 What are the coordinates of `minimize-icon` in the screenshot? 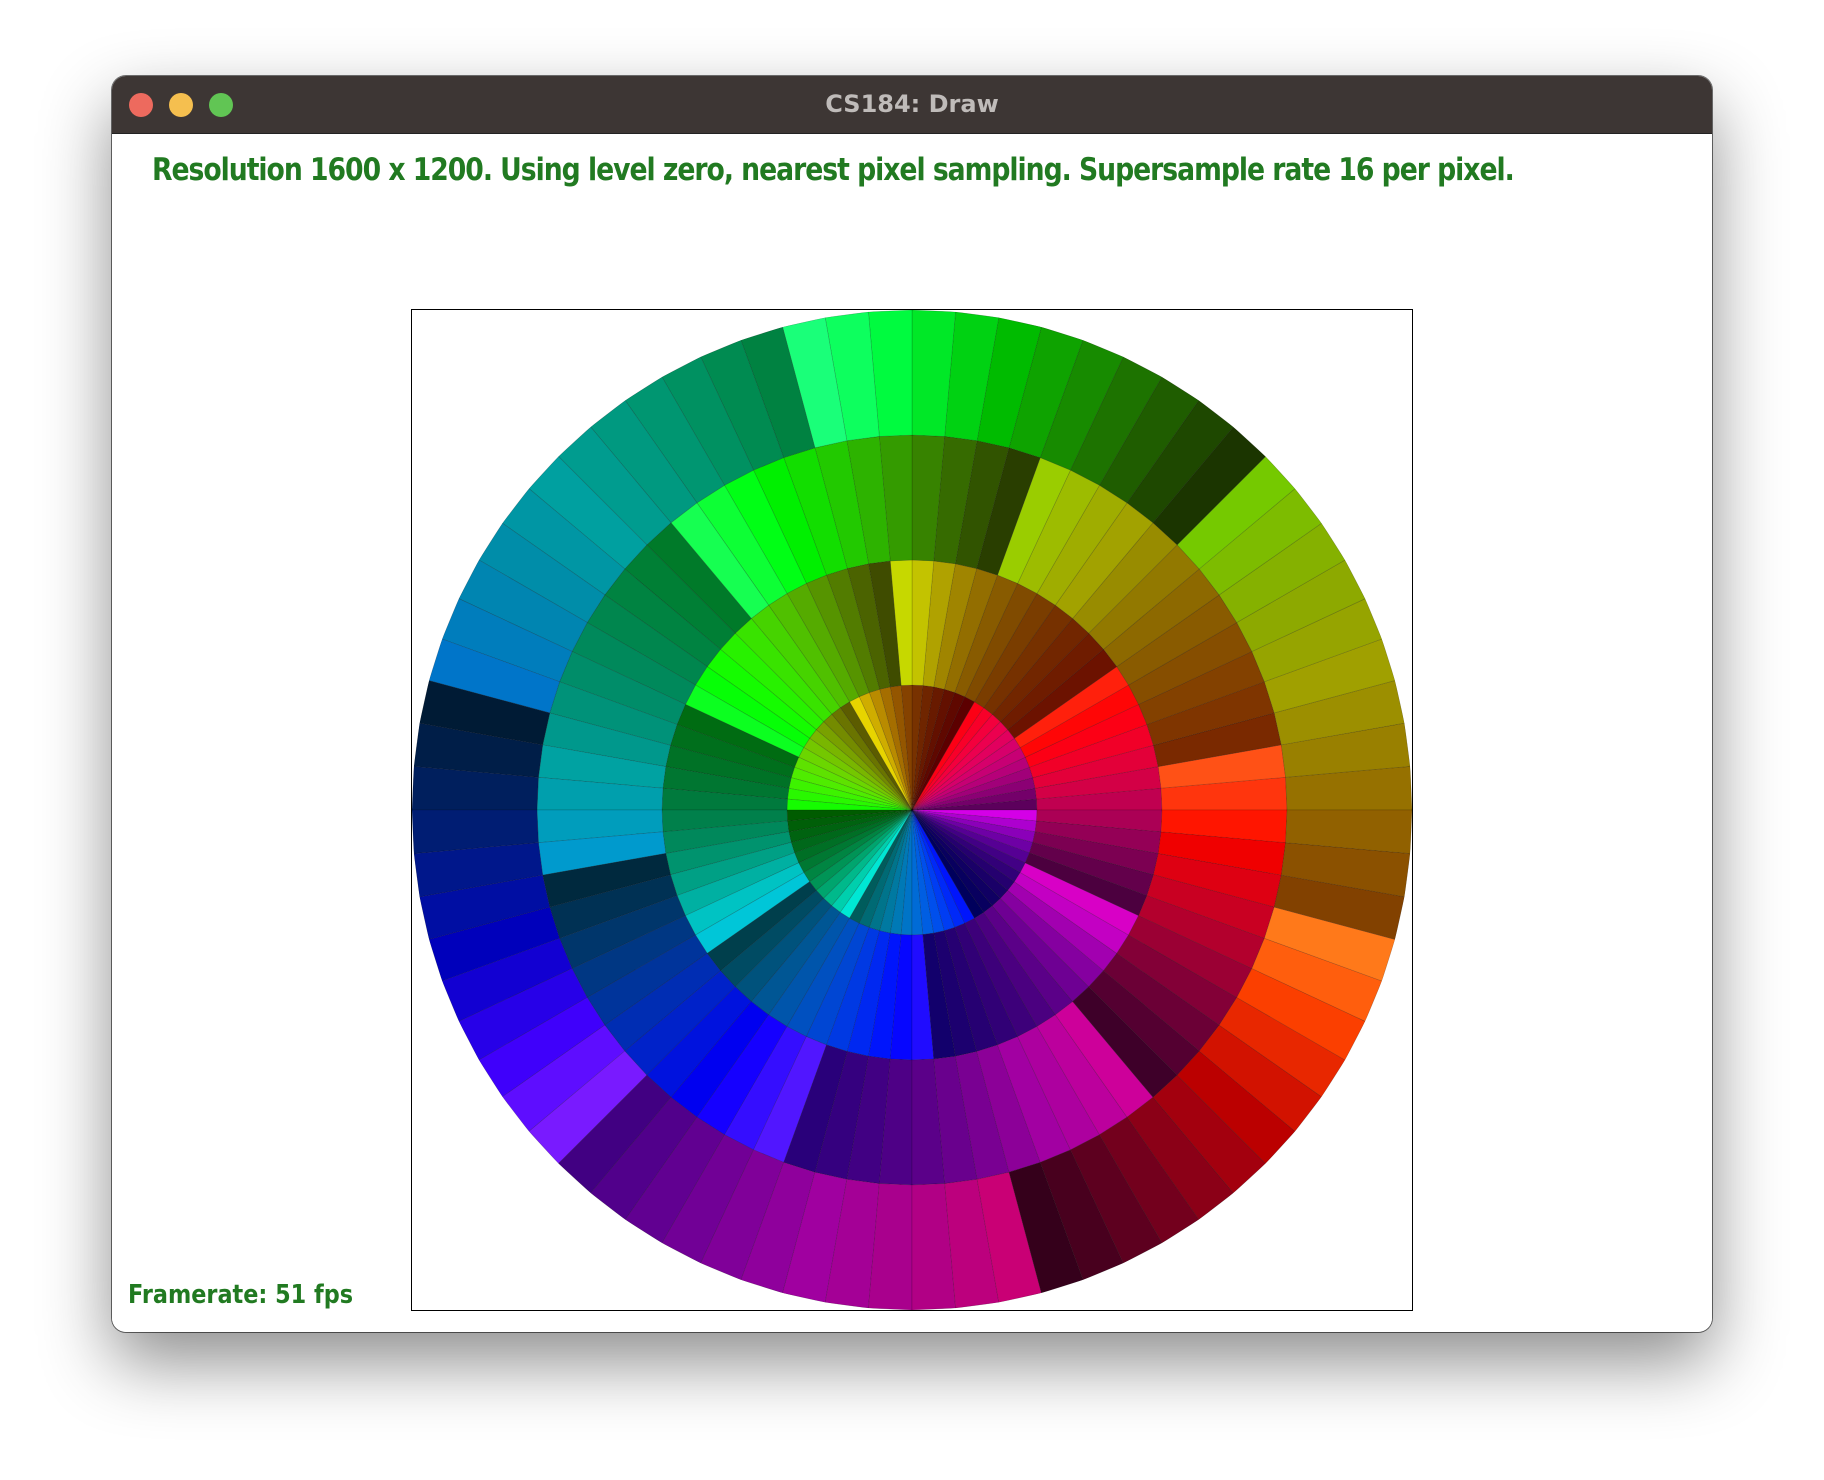 It's located at (181, 105).